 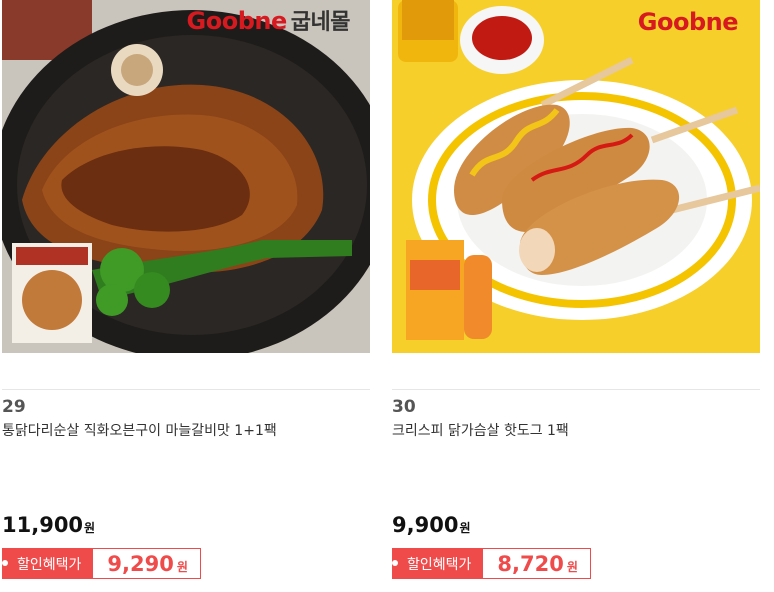 I want to click on product-name: 크리스피 닭가슴살 핫도그 1팩, so click(x=480, y=430).